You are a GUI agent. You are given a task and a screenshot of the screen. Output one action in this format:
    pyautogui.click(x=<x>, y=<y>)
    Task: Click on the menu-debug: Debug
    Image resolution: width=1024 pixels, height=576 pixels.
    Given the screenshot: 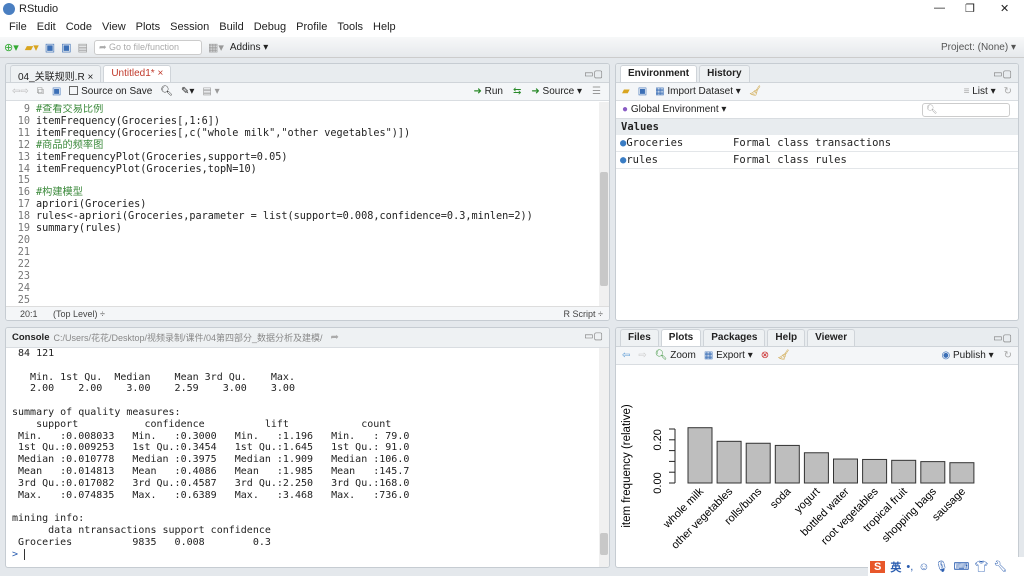 What is the action you would take?
    pyautogui.click(x=270, y=27)
    